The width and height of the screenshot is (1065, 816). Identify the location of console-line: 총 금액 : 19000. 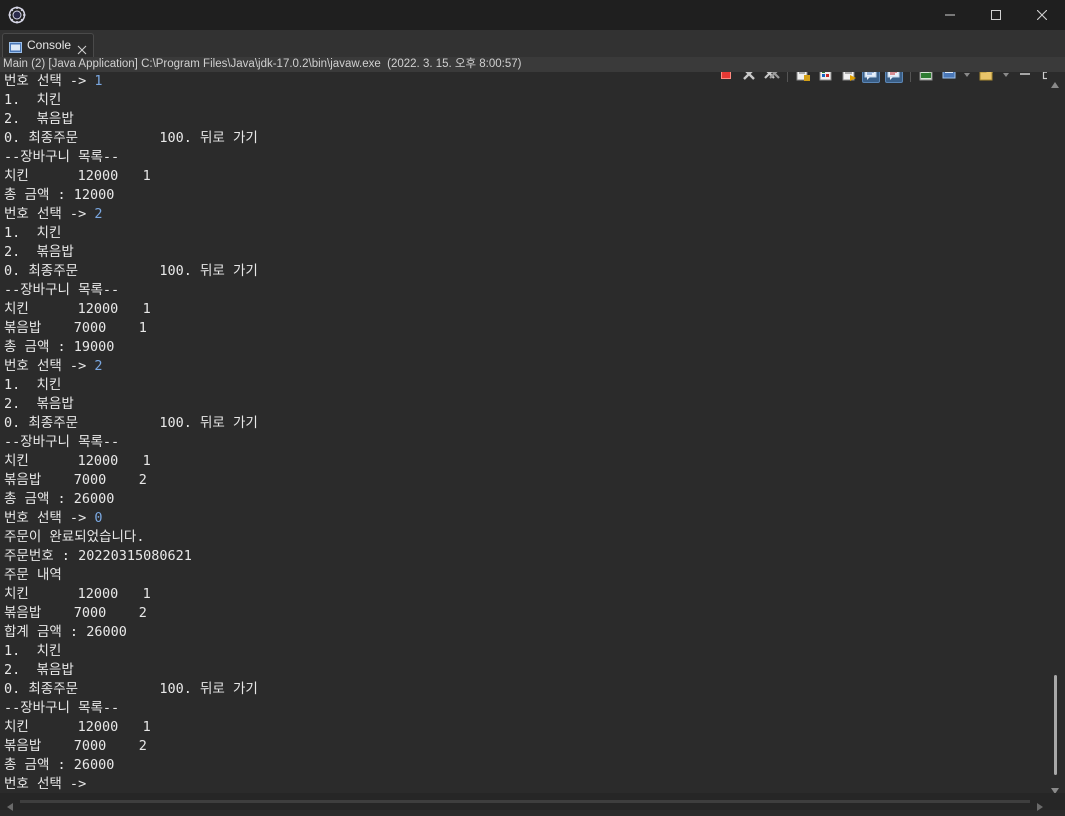
(59, 347).